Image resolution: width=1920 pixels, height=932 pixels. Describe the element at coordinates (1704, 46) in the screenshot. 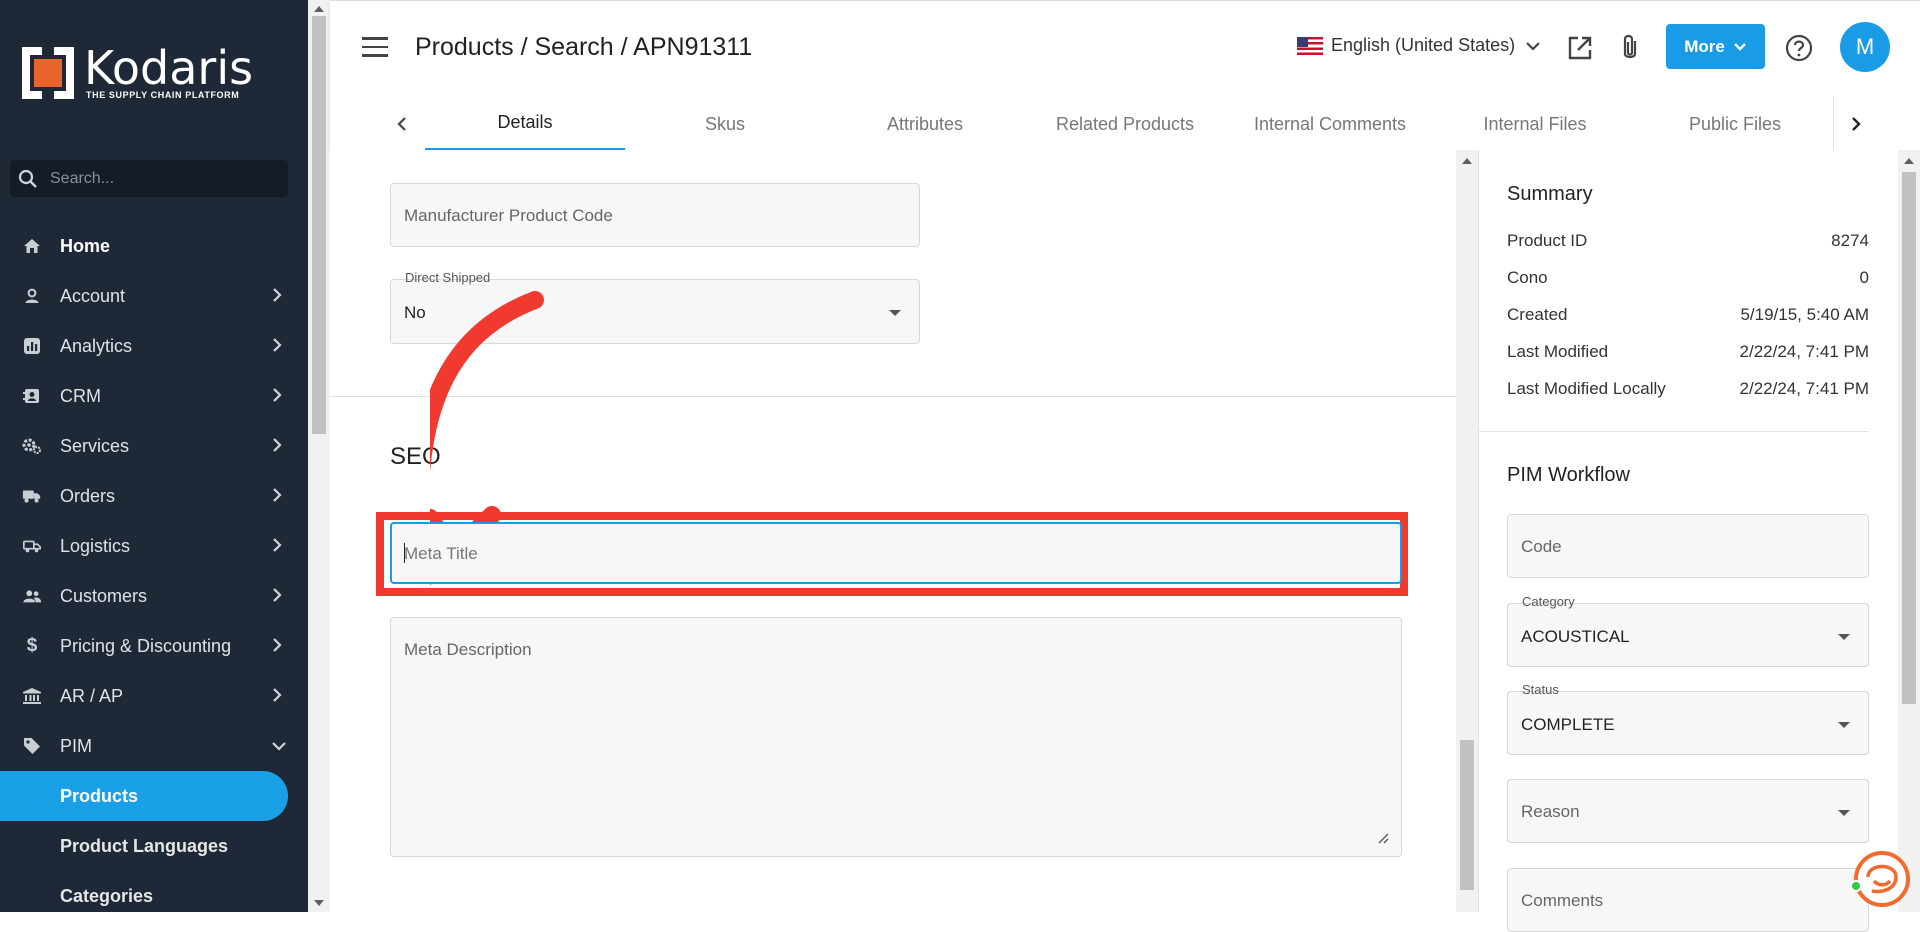

I see `more-button-label: More` at that location.